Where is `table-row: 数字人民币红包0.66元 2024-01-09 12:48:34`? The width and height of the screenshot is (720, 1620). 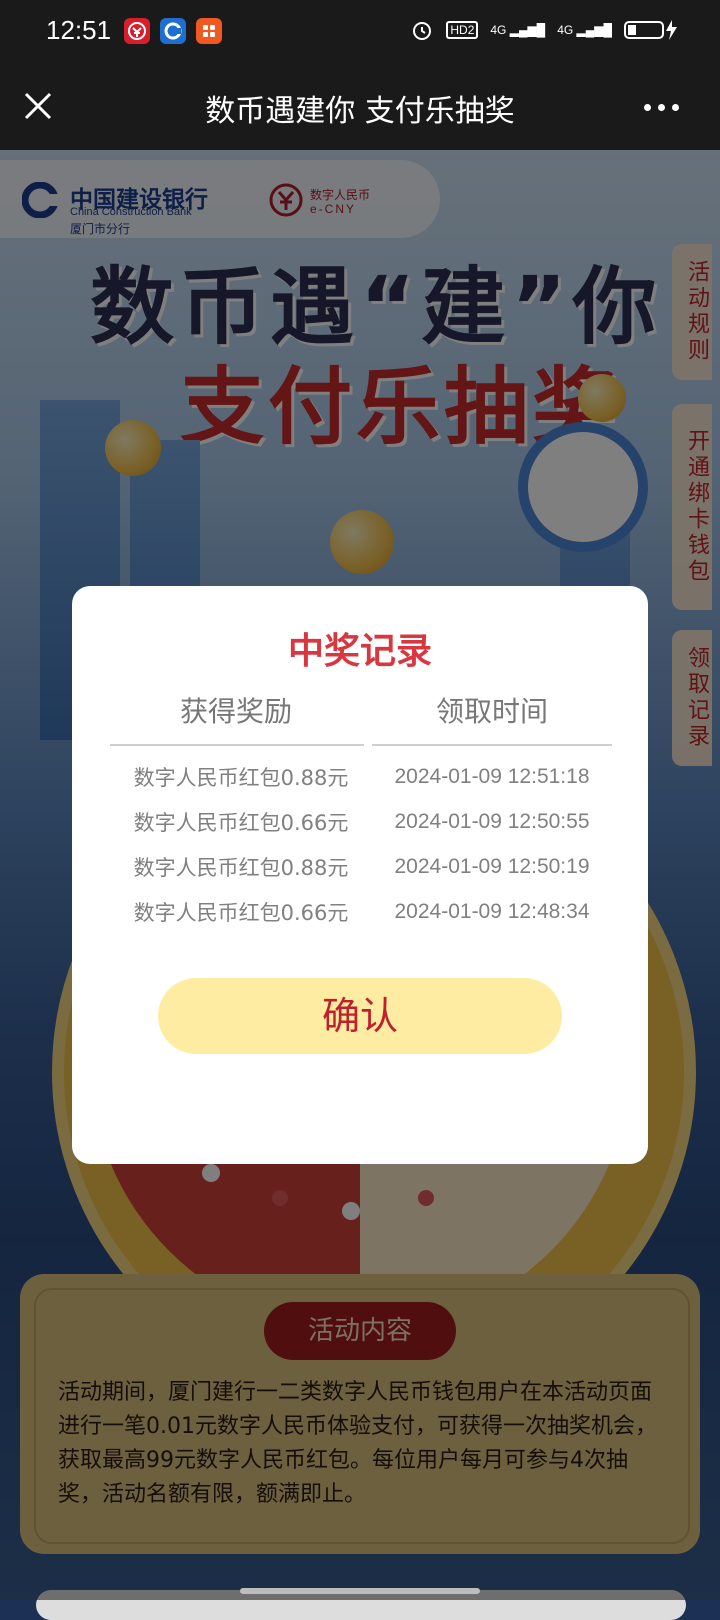
table-row: 数字人民币红包0.66元 2024-01-09 12:48:34 is located at coordinates (361, 911).